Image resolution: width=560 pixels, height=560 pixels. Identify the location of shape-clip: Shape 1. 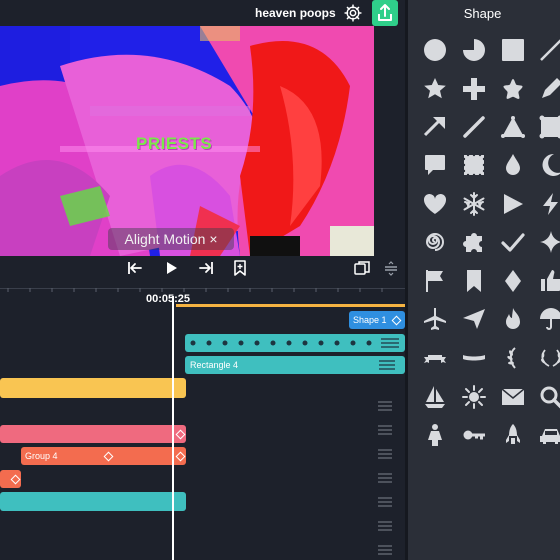
(377, 320).